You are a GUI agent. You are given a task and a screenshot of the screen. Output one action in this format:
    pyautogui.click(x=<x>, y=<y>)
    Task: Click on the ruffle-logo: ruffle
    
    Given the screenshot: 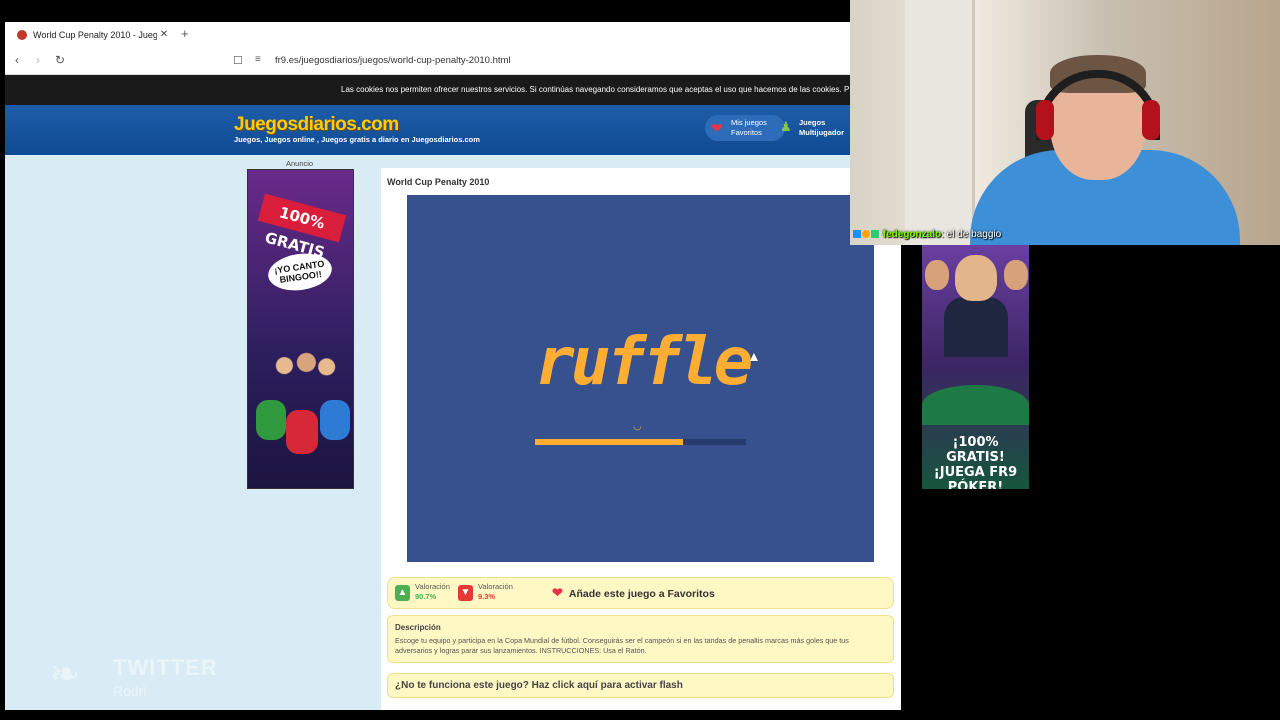 What is the action you would take?
    pyautogui.click(x=644, y=361)
    